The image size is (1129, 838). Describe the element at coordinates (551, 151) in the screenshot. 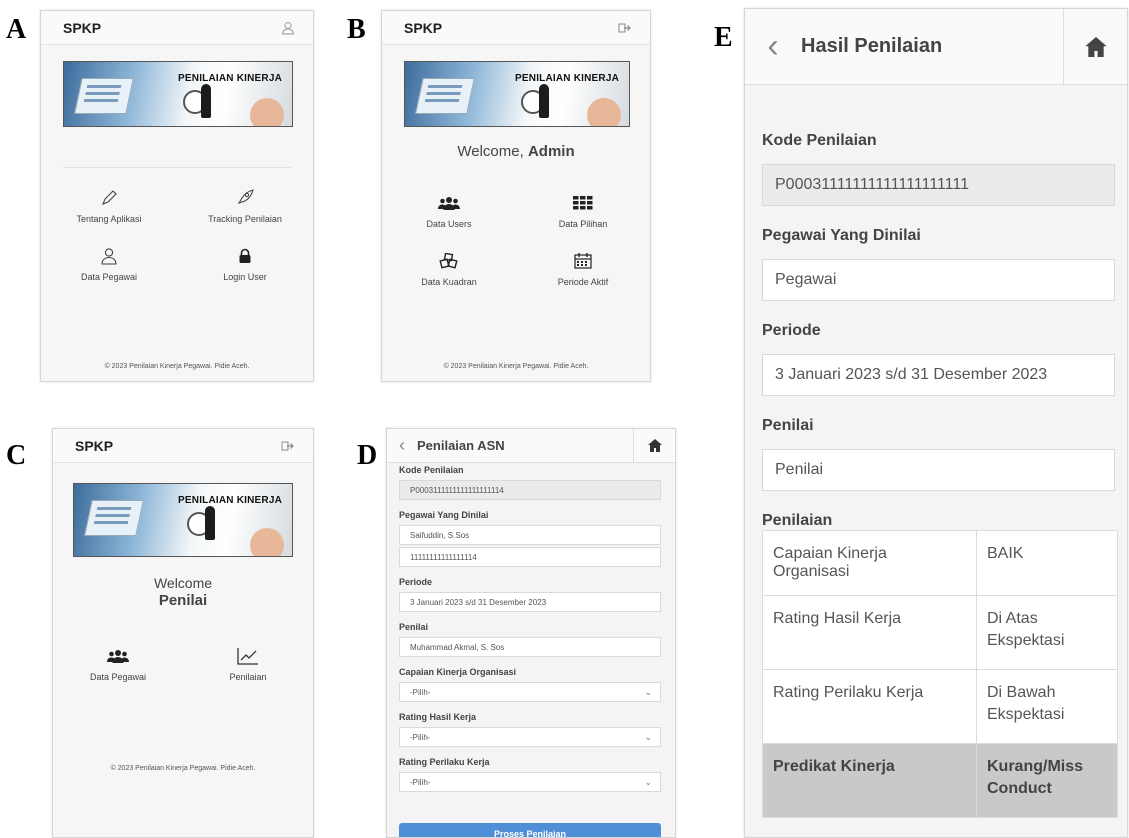

I see `welcome-name: Admin` at that location.